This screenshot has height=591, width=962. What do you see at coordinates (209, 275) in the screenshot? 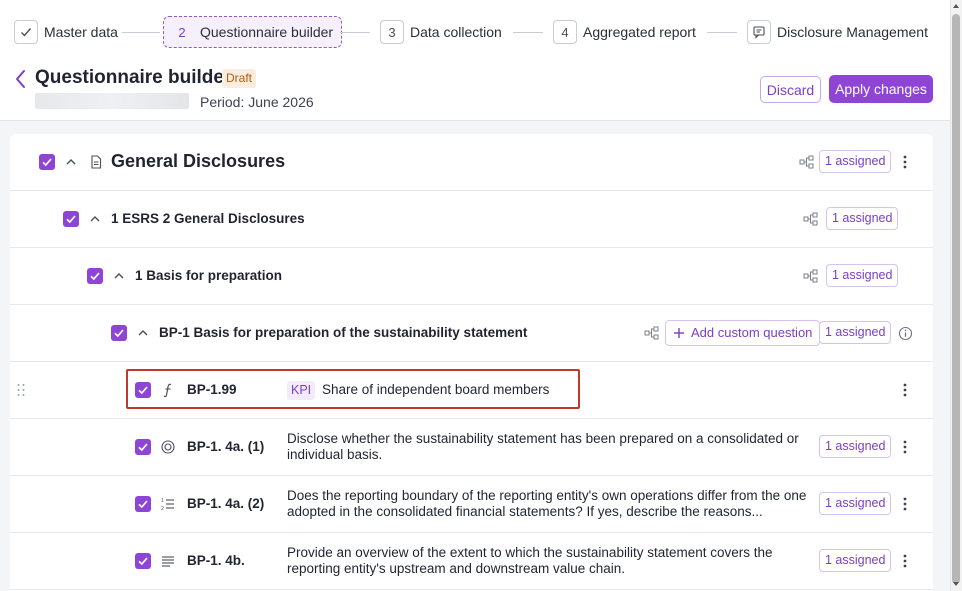
I see `subsection-title: 1 Basis for preparation` at bounding box center [209, 275].